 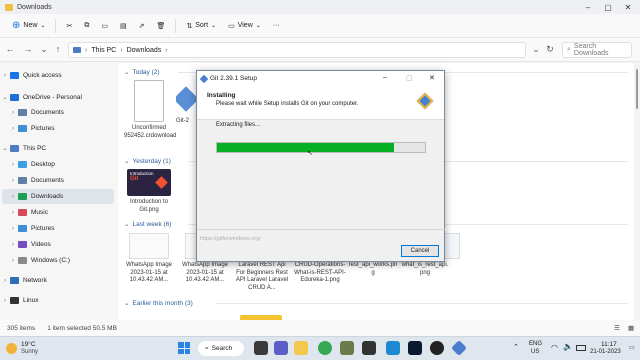 What do you see at coordinates (297, 50) in the screenshot?
I see `address-bar: › This PC › Downloads ›` at bounding box center [297, 50].